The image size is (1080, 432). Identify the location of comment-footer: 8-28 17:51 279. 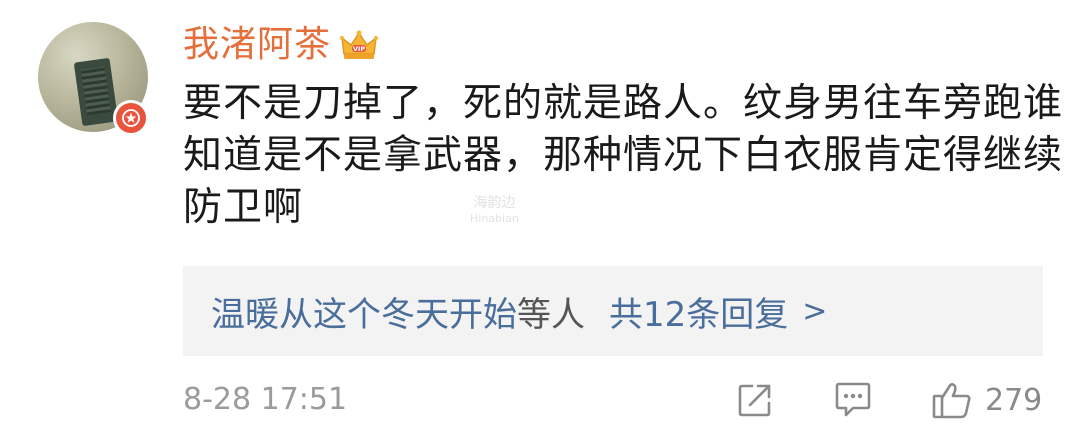
(613, 400).